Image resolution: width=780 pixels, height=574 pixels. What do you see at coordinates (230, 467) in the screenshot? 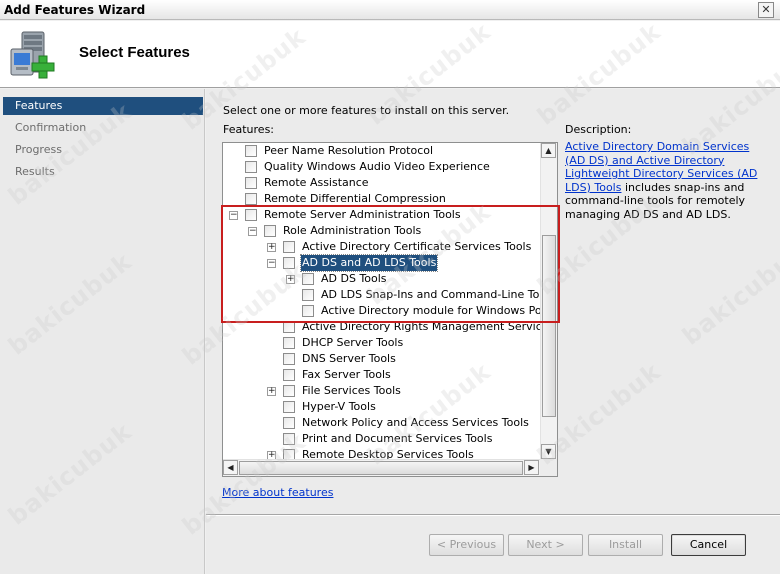
I see `scroll-left-icon: ◀` at bounding box center [230, 467].